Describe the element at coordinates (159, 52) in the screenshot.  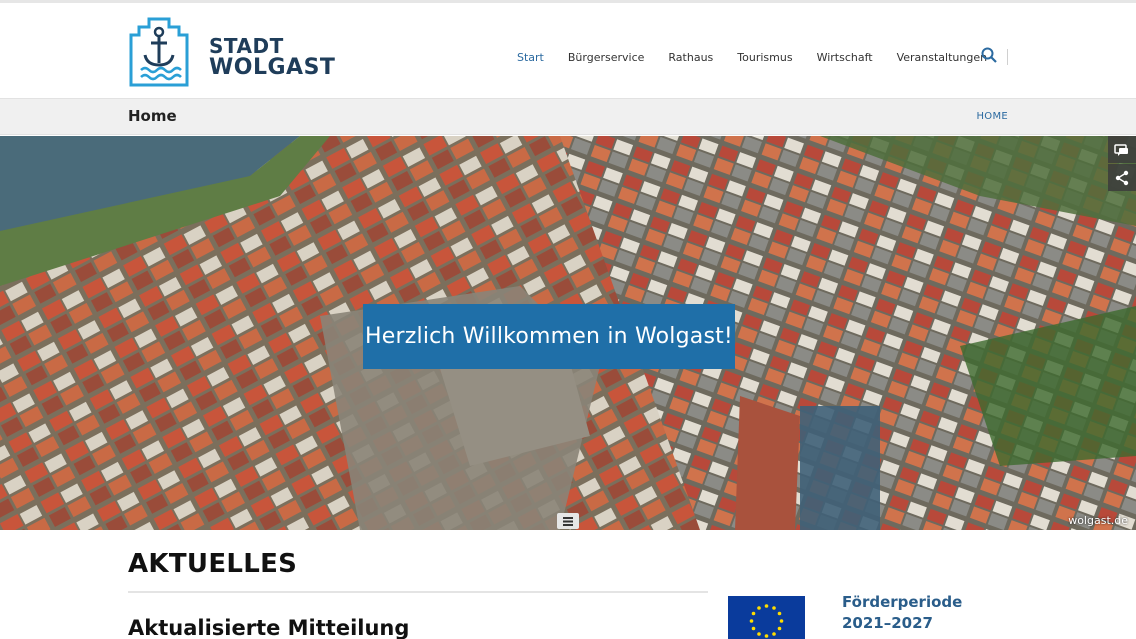
I see `anchor-emblem-icon` at that location.